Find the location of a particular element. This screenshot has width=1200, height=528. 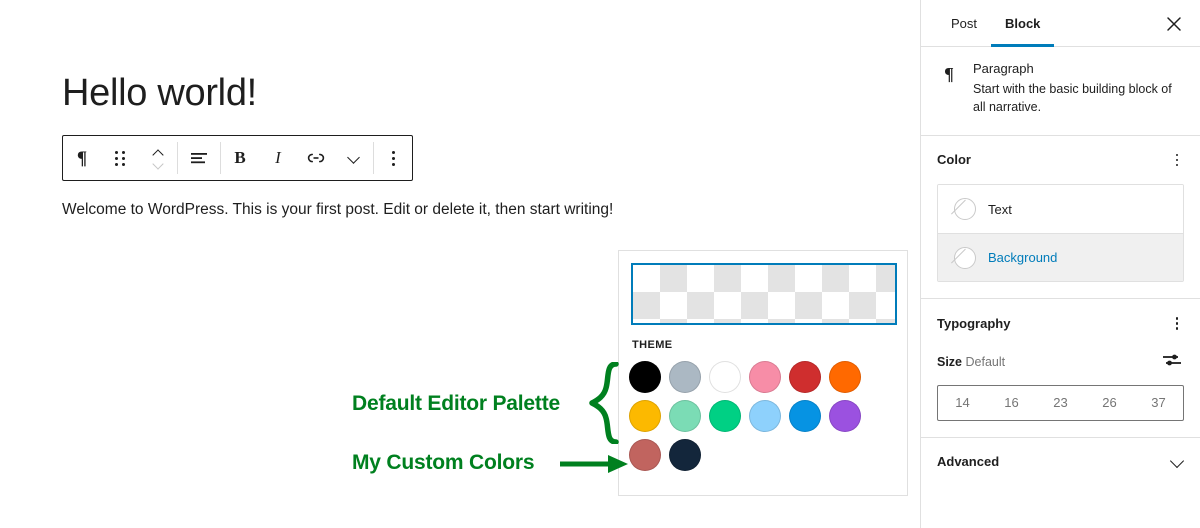

more-formatting-button is located at coordinates (354, 158).